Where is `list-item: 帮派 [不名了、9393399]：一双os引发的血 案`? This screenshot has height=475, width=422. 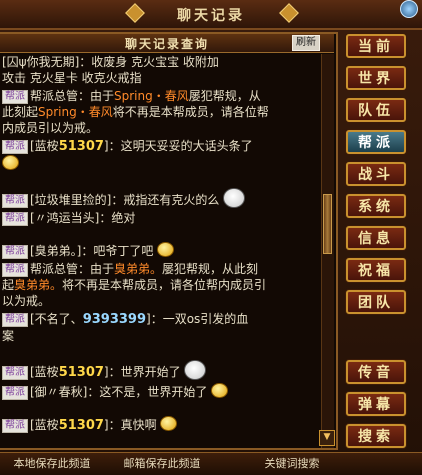 list-item: 帮派 [不名了、9393399]：一双os引发的血 案 is located at coordinates (162, 327).